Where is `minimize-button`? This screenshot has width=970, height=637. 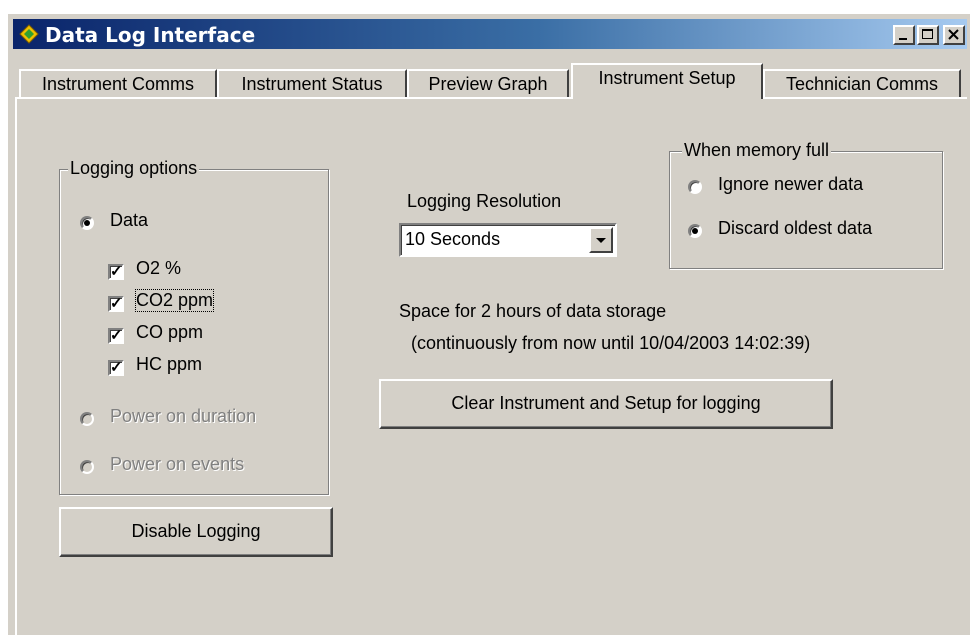
minimize-button is located at coordinates (904, 35).